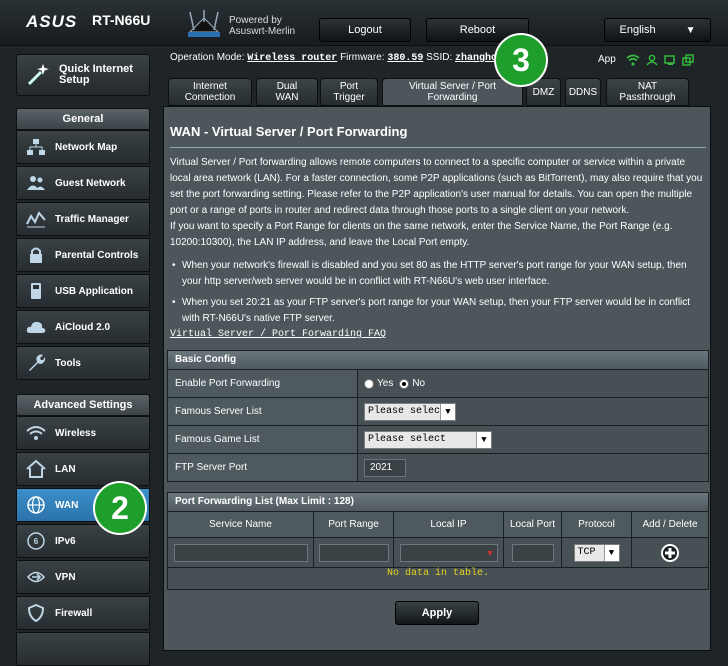  What do you see at coordinates (36, 469) in the screenshot?
I see `home-icon` at bounding box center [36, 469].